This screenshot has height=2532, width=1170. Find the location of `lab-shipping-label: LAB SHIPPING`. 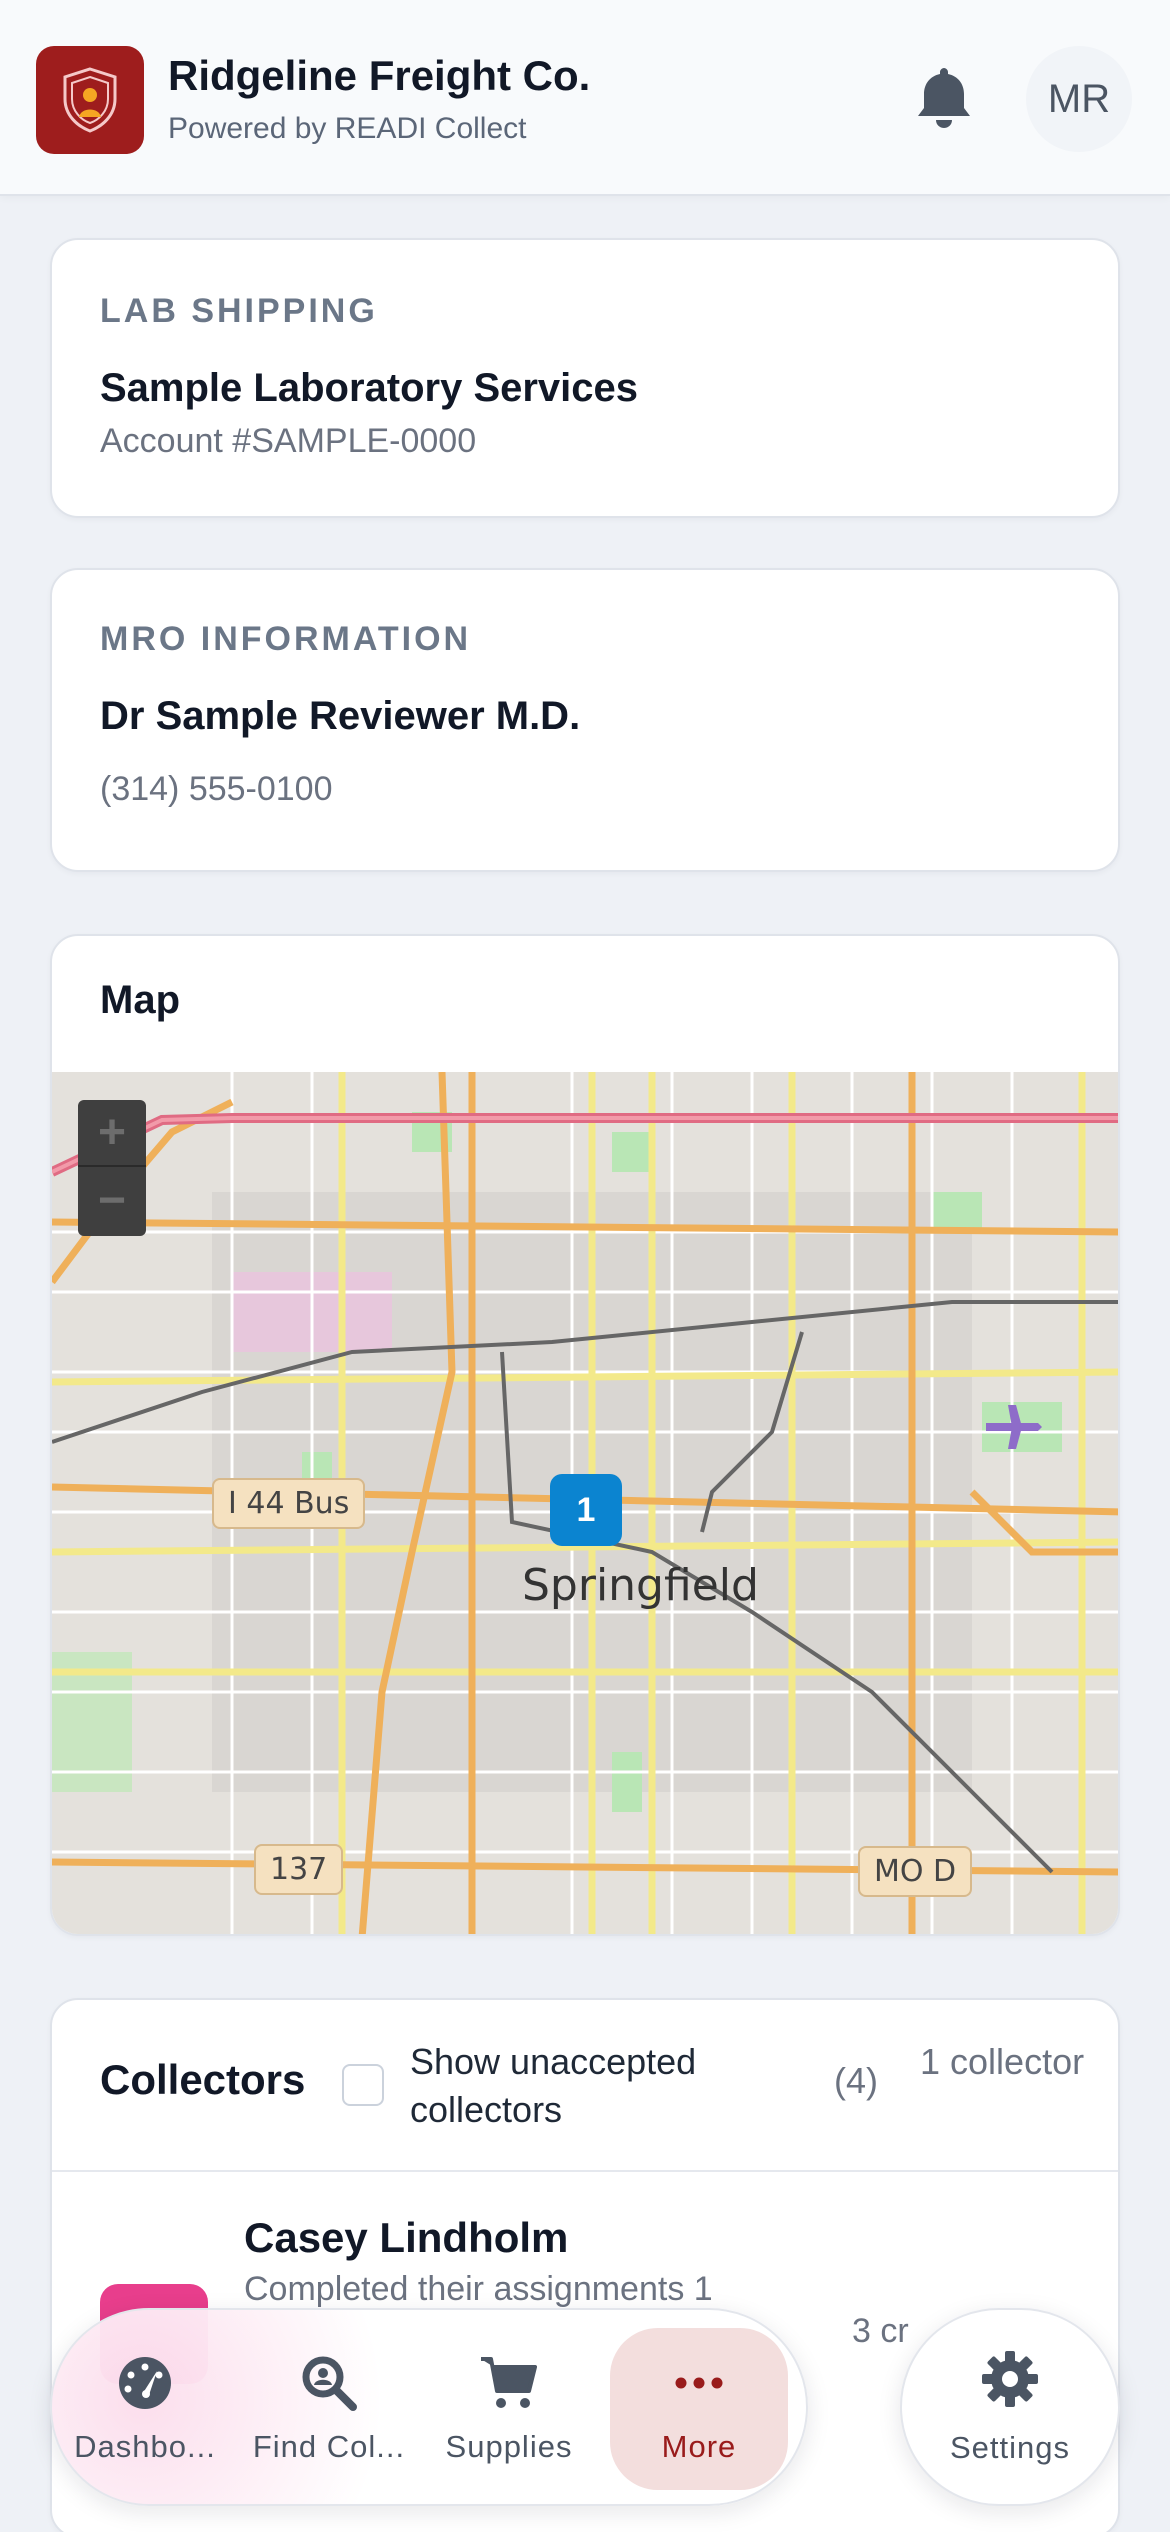

lab-shipping-label: LAB SHIPPING is located at coordinates (239, 311).